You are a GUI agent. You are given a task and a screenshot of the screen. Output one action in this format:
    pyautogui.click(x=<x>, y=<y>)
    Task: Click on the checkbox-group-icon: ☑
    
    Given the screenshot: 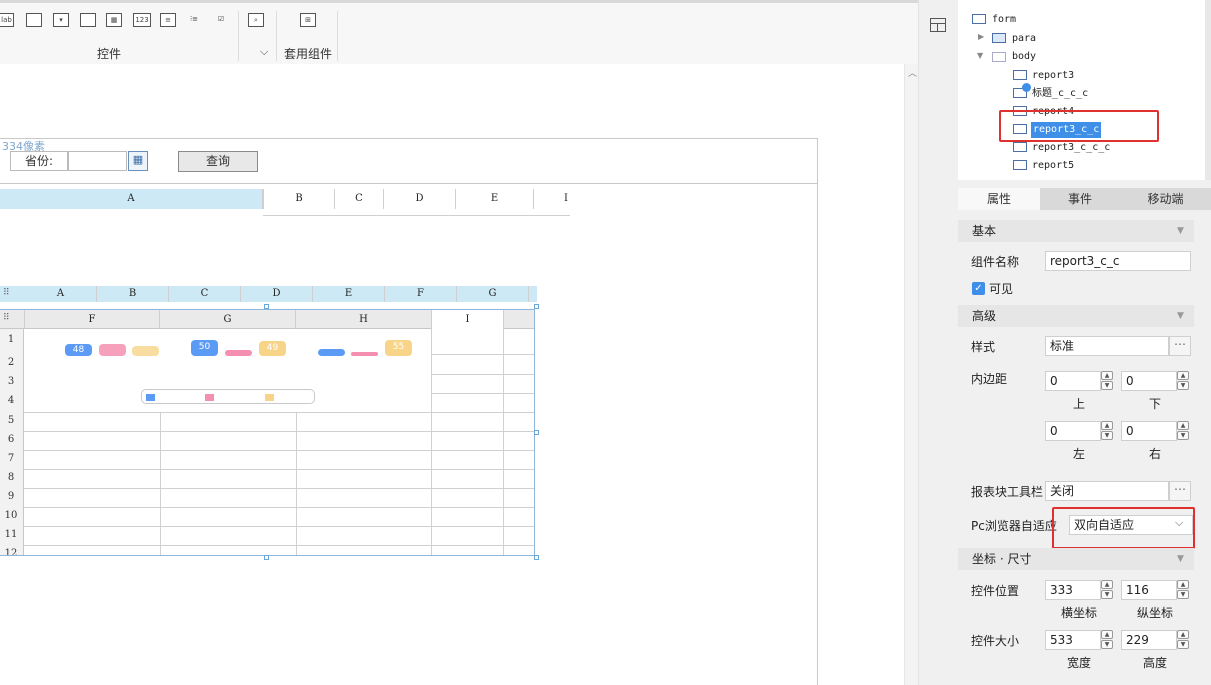 What is the action you would take?
    pyautogui.click(x=221, y=20)
    